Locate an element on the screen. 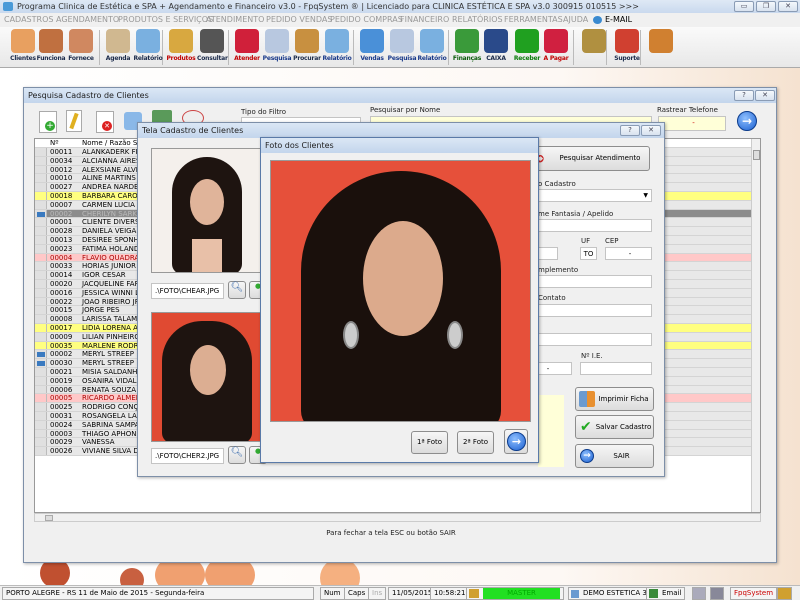 This screenshot has width=800, height=600. funciona-icon is located at coordinates (51, 41).